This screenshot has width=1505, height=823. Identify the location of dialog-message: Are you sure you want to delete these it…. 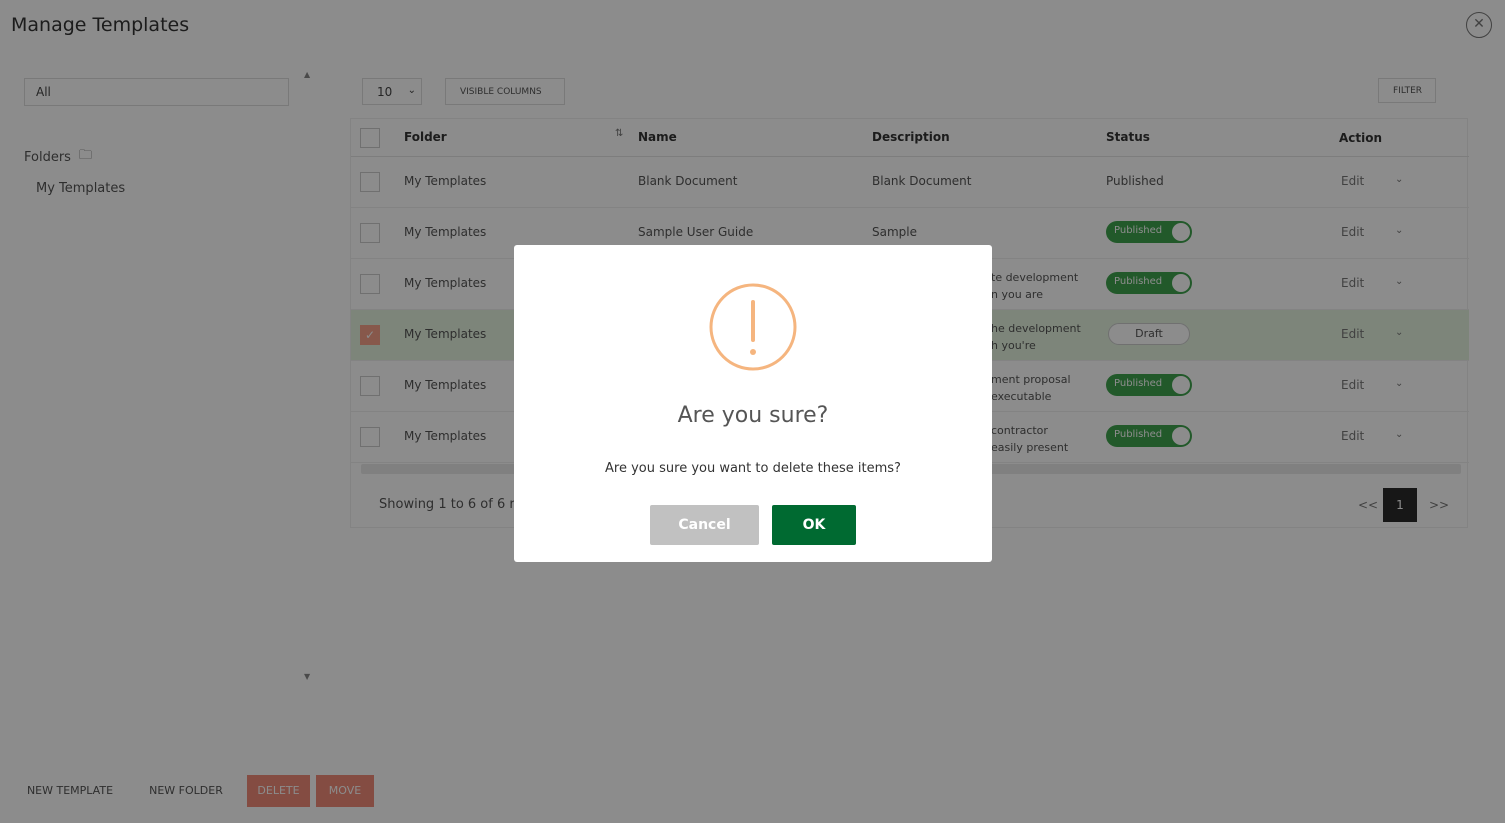
(753, 468).